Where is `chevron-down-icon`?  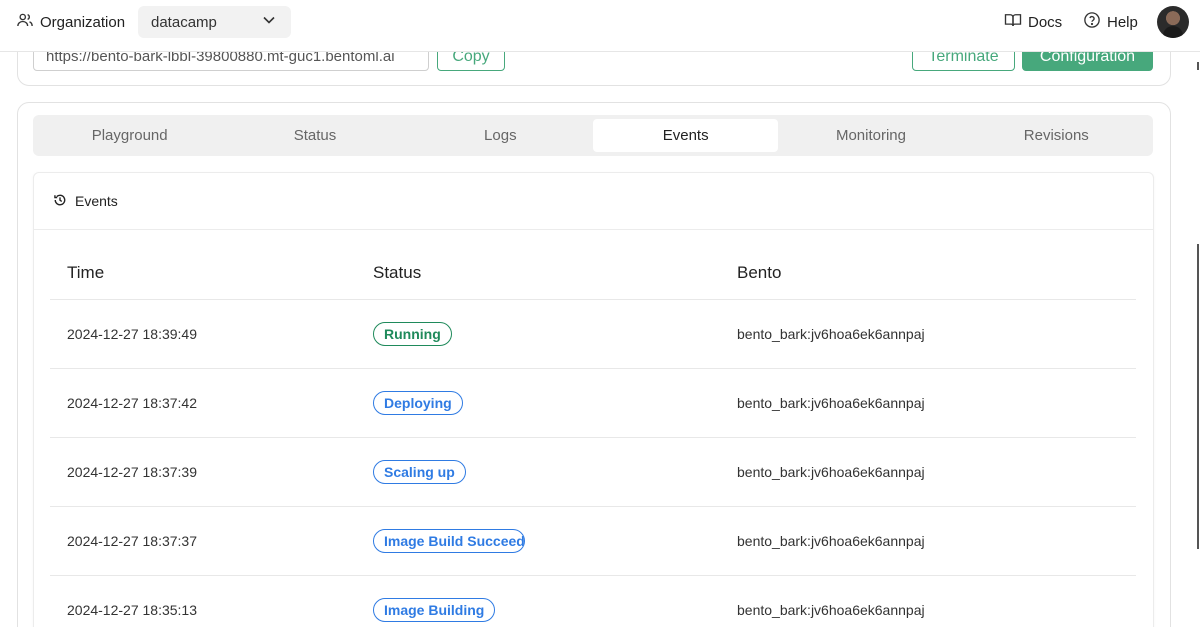 chevron-down-icon is located at coordinates (269, 22).